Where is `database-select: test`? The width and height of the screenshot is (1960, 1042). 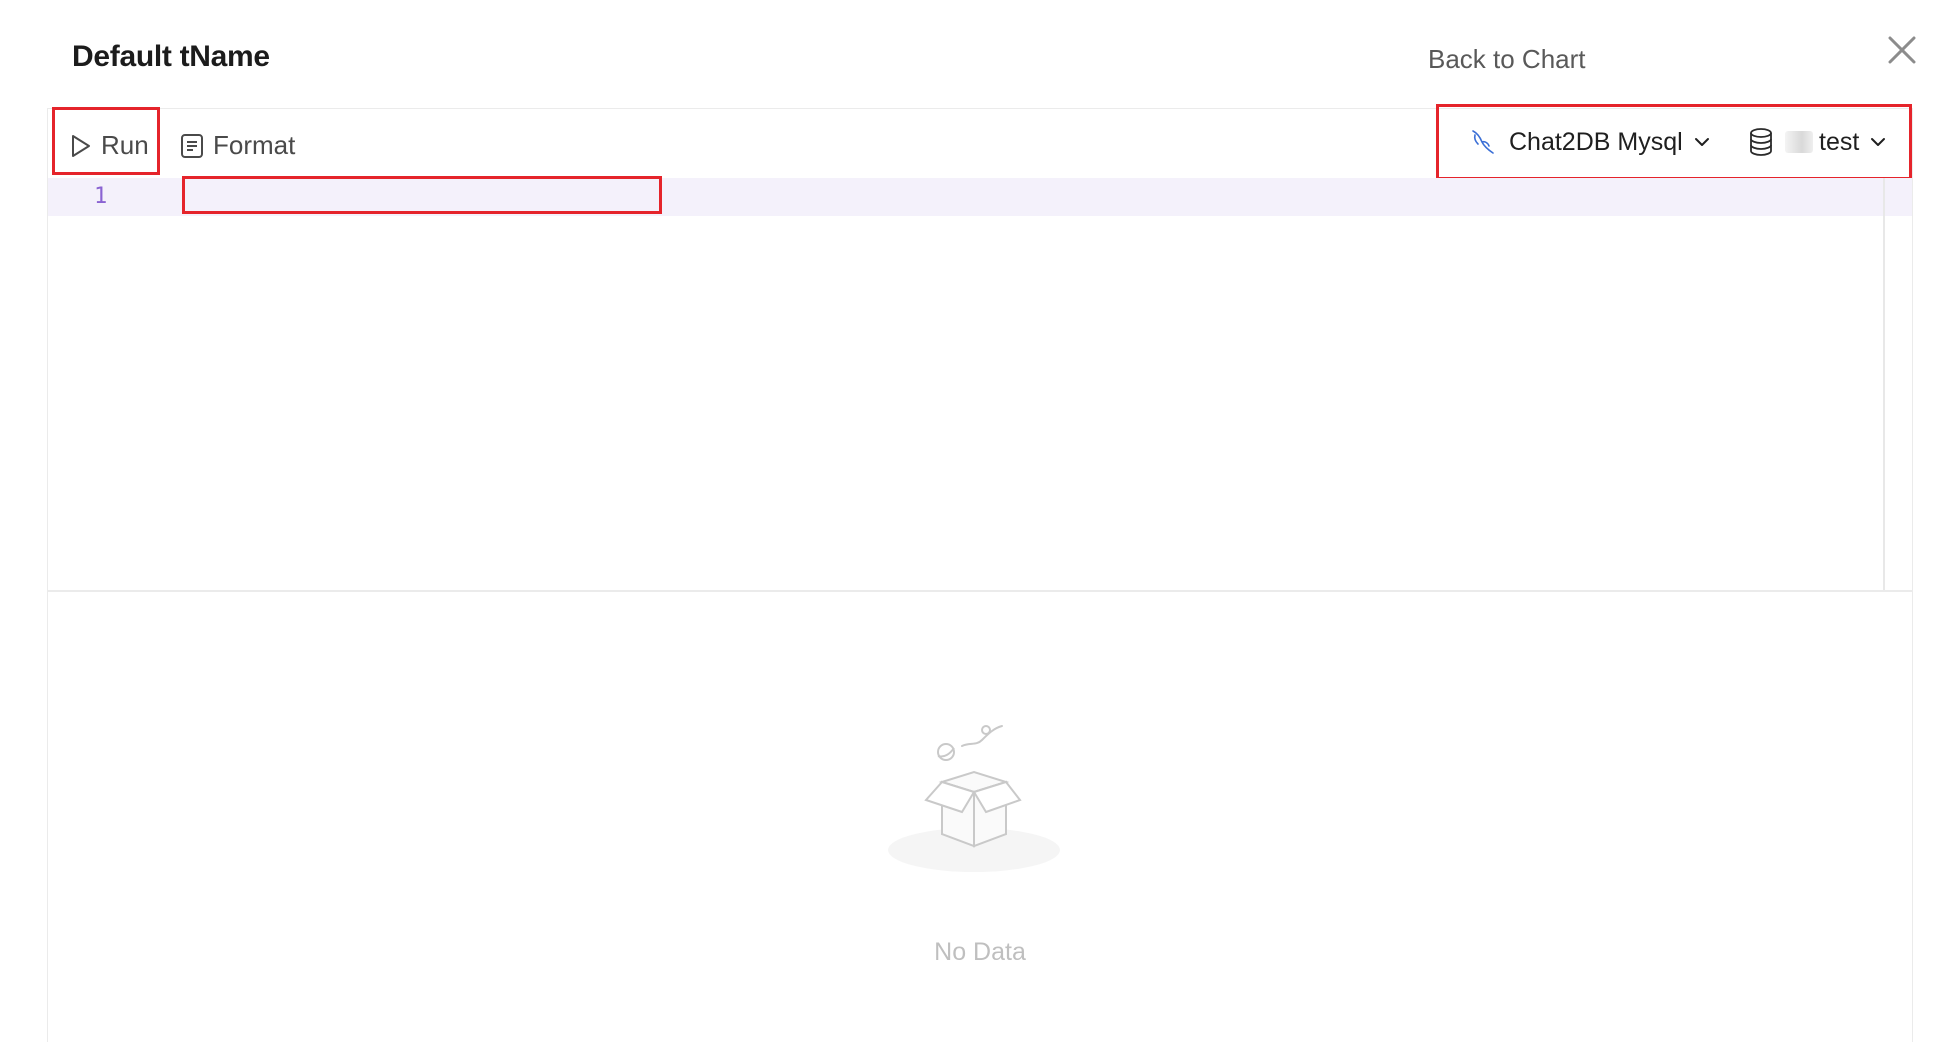
database-select: test is located at coordinates (1817, 142).